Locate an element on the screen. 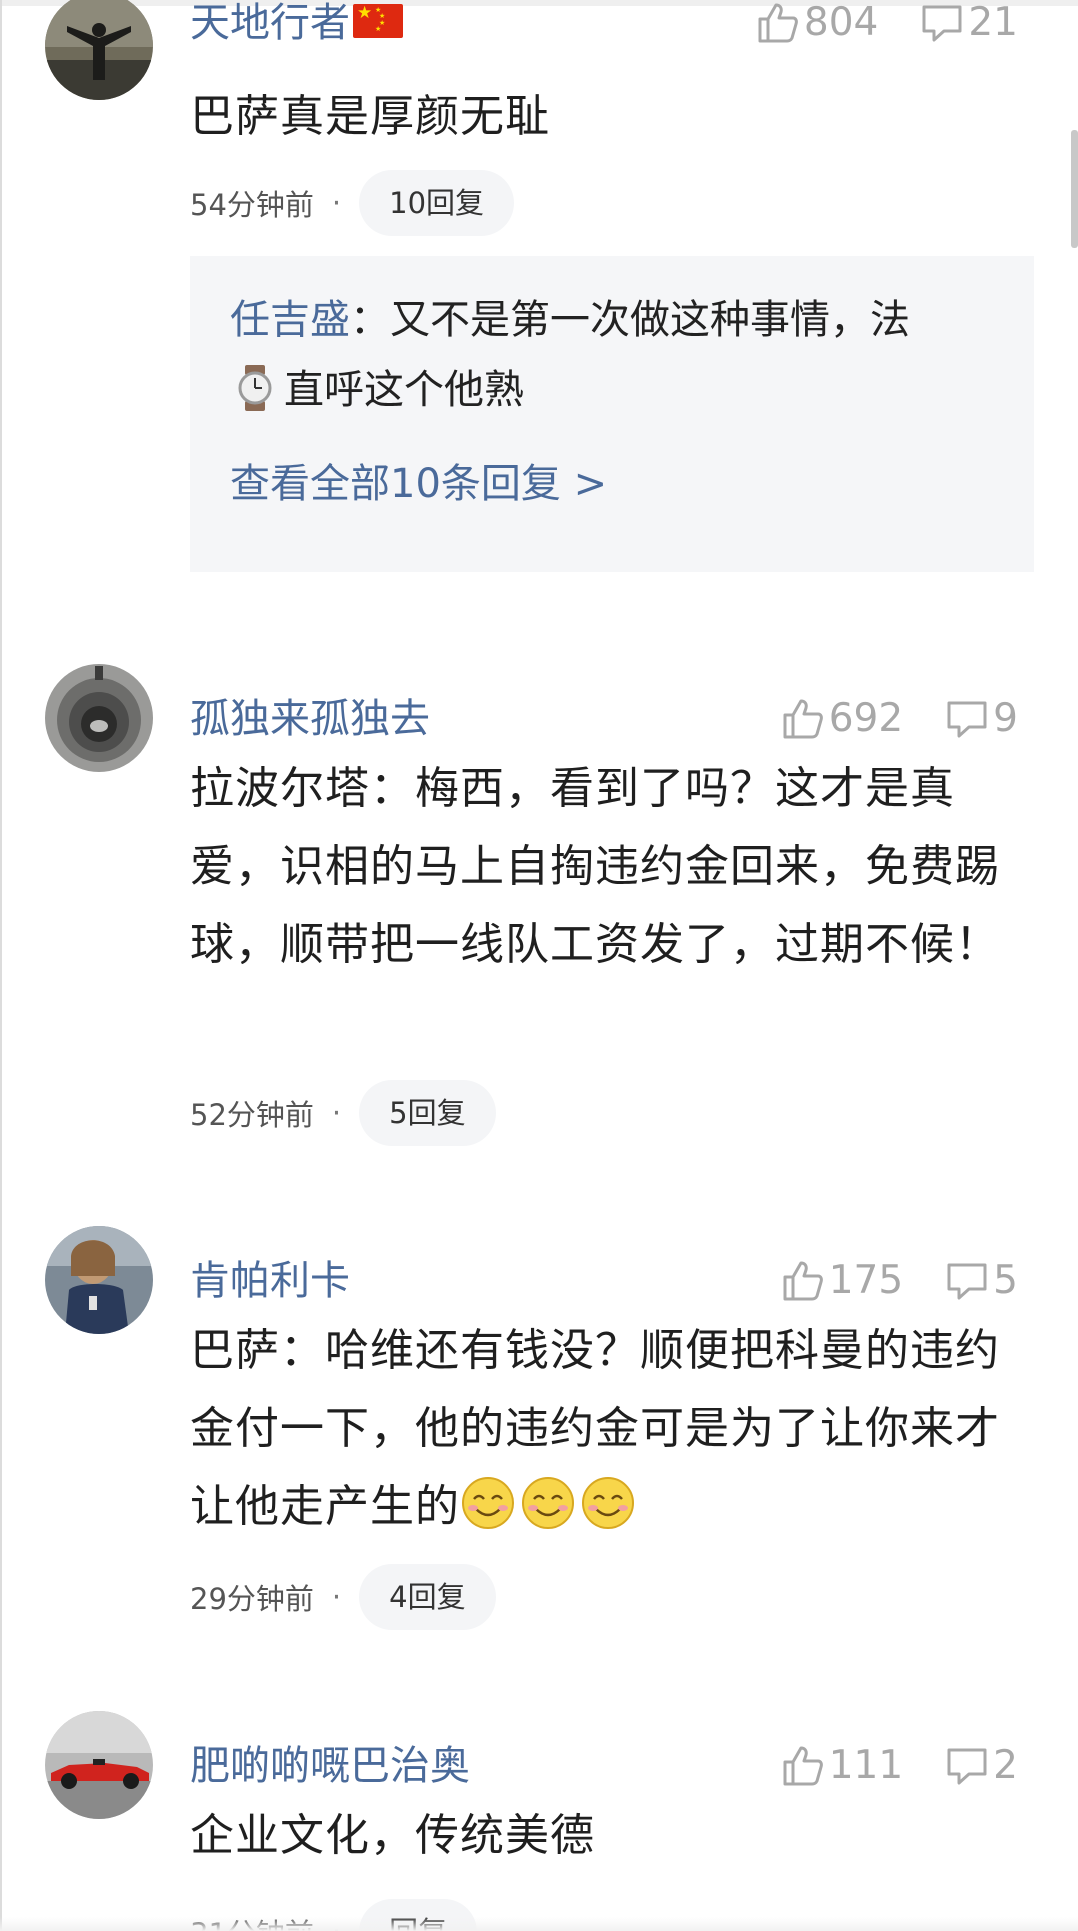  left-edge is located at coordinates (1, 965).